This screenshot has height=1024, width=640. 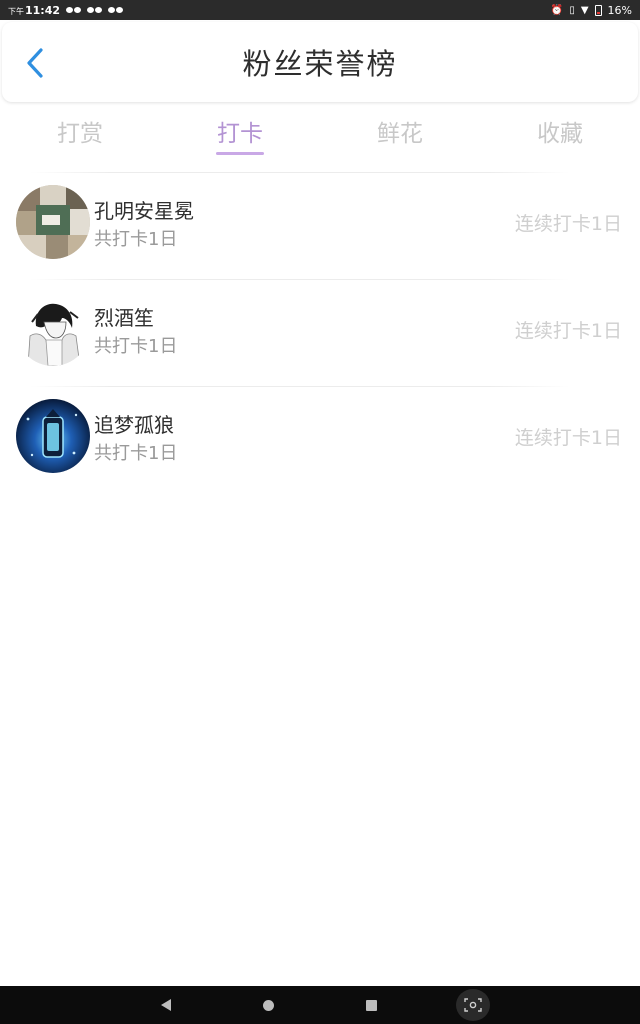 I want to click on time-value: 11:42, so click(x=43, y=10).